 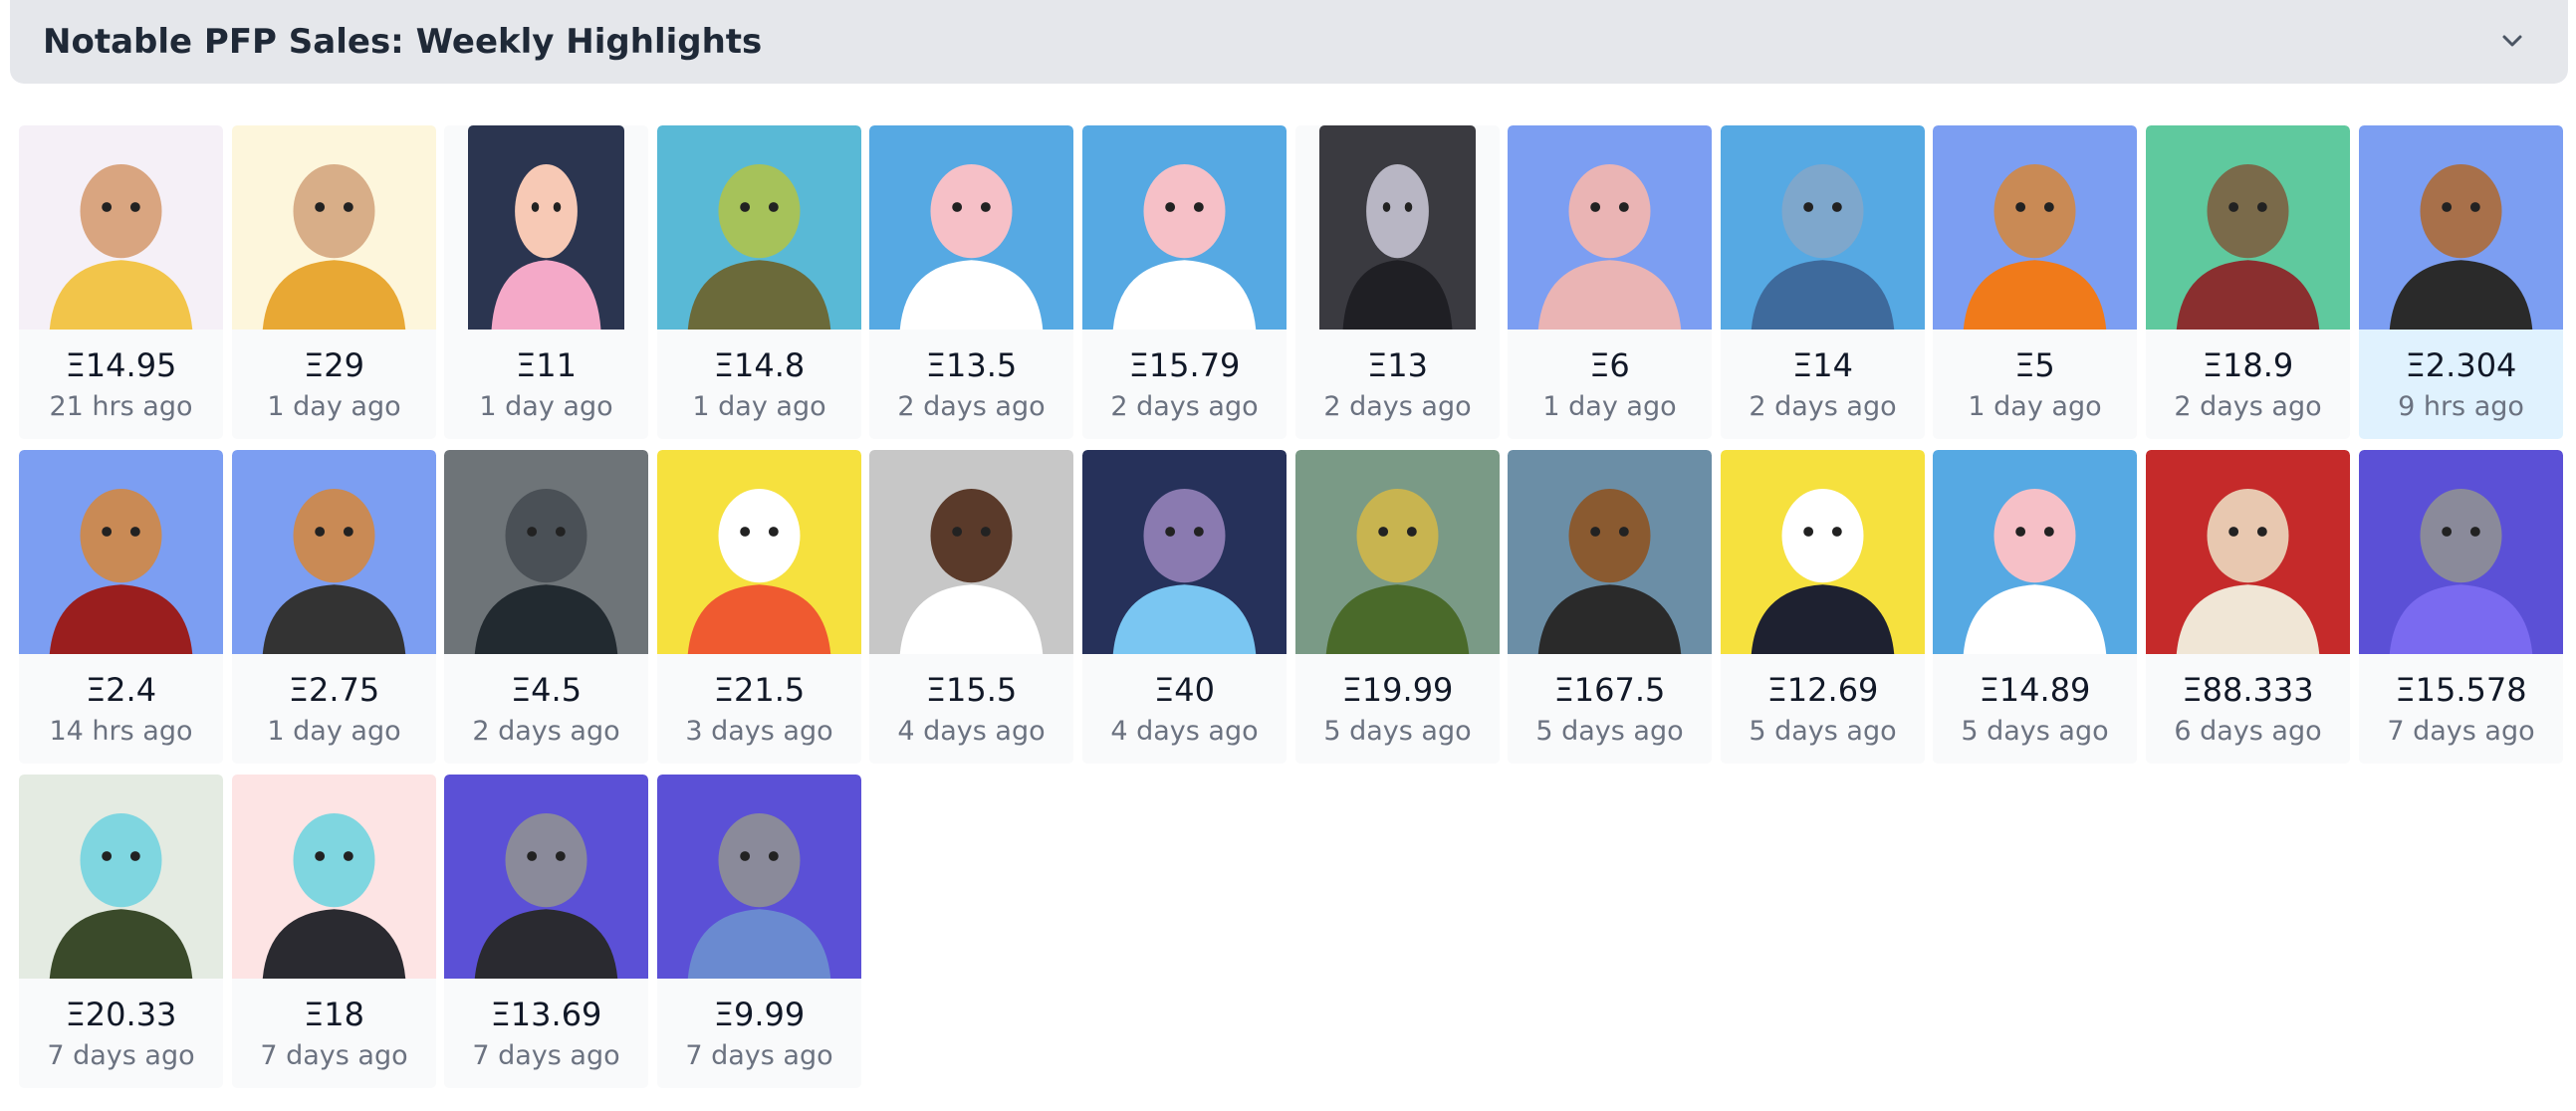 I want to click on sale-card: Ξ2.304 9 hrs ago, so click(x=2461, y=282).